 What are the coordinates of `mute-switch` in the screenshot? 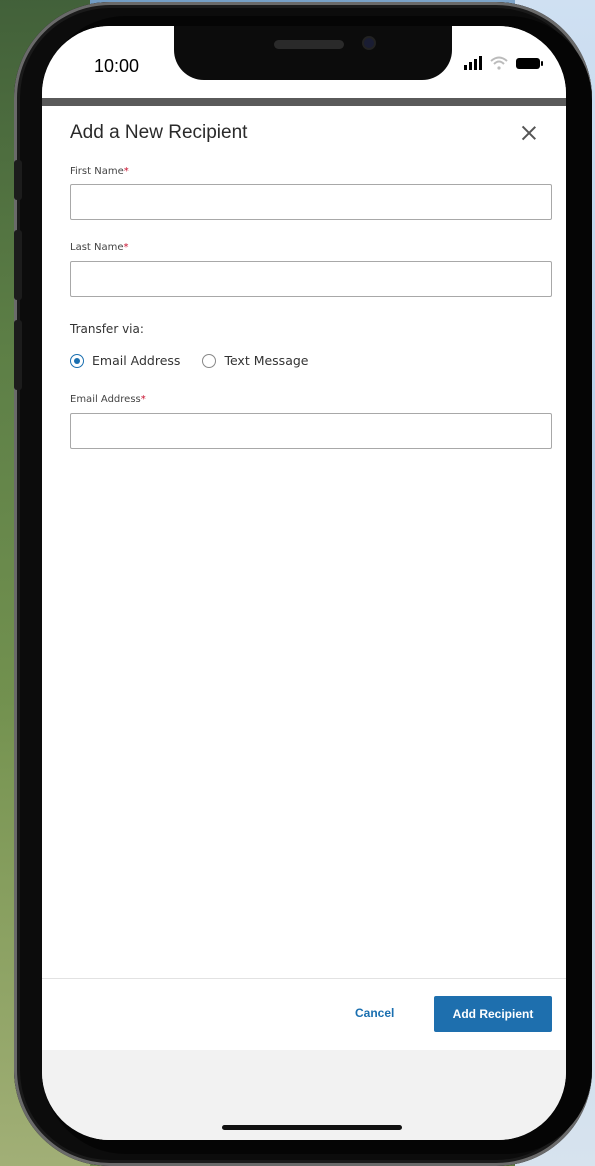 It's located at (18, 180).